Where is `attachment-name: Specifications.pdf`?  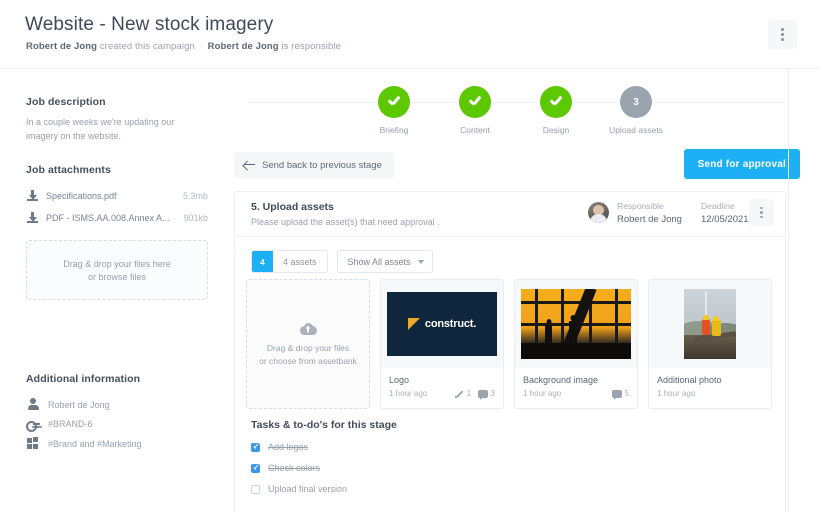 attachment-name: Specifications.pdf is located at coordinates (81, 196).